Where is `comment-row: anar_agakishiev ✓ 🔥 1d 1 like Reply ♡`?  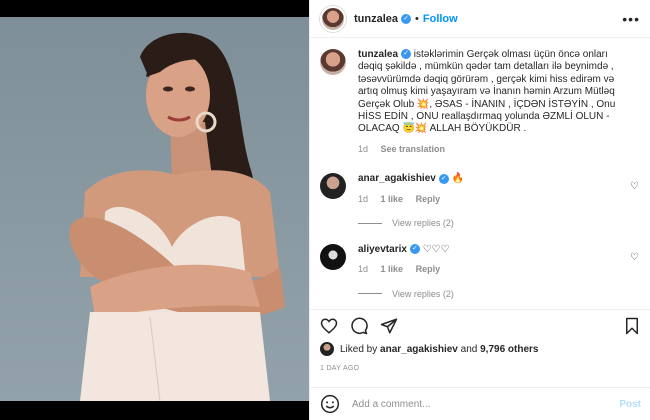 comment-row: anar_agakishiev ✓ 🔥 1d 1 like Reply ♡ is located at coordinates (479, 189).